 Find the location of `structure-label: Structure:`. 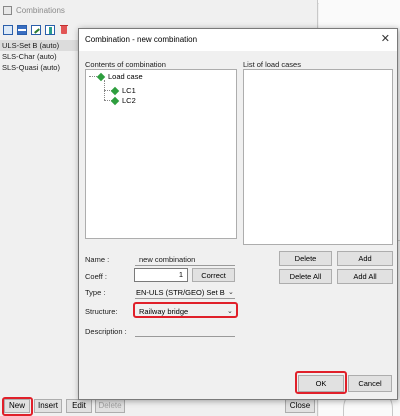

structure-label: Structure: is located at coordinates (101, 311).